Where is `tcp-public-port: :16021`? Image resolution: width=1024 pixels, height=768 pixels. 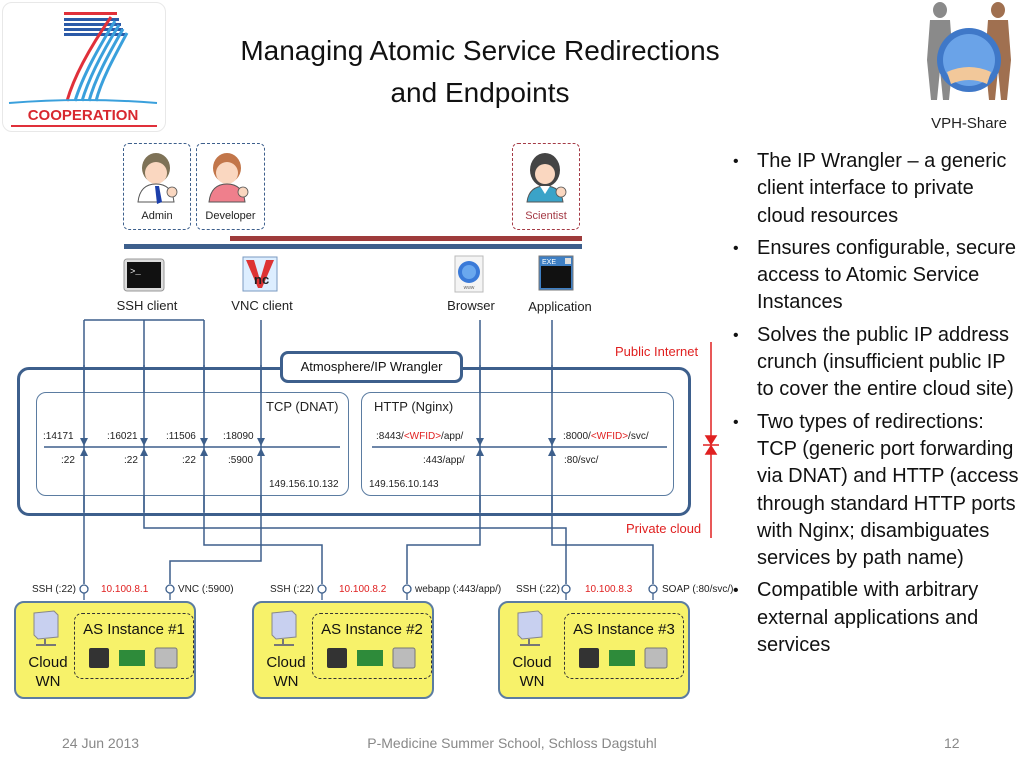 tcp-public-port: :16021 is located at coordinates (122, 436).